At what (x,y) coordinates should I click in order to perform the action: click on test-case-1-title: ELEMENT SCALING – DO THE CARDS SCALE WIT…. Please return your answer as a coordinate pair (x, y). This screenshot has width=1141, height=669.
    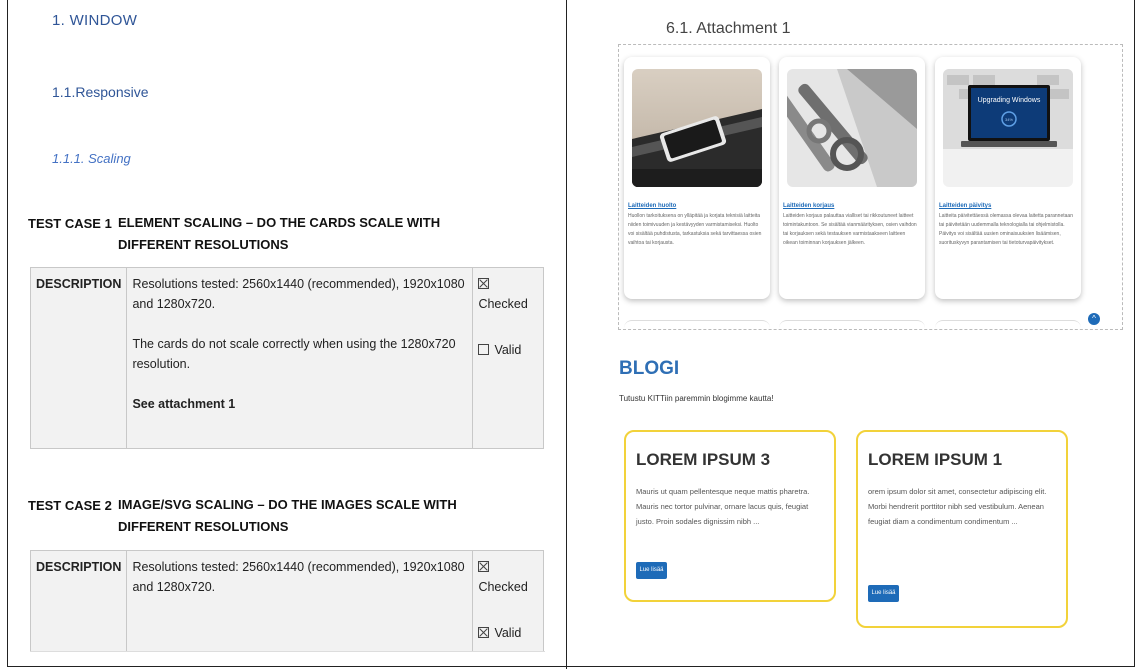
    Looking at the image, I should click on (279, 233).